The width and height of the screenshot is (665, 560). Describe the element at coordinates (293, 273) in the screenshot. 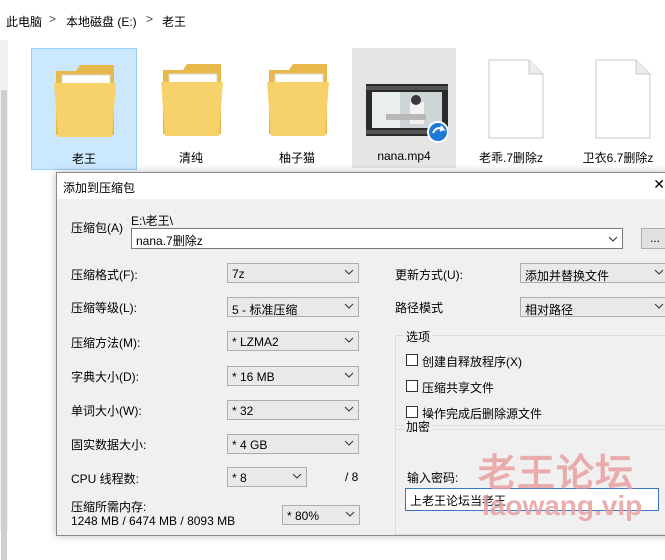

I see `format-select: 7z` at that location.